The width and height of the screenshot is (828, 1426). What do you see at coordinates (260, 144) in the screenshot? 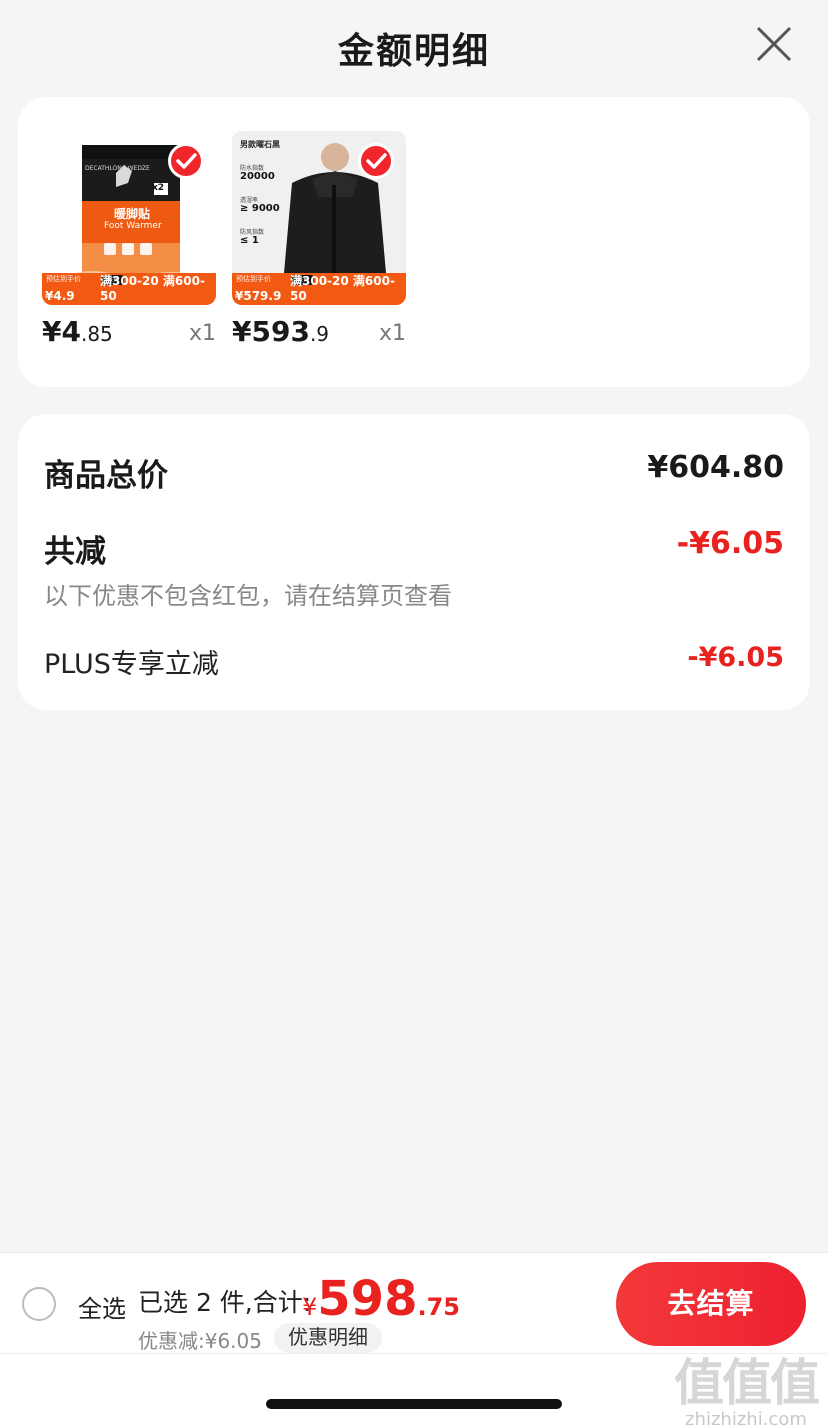
I see `product-name: 男款曜石黑` at bounding box center [260, 144].